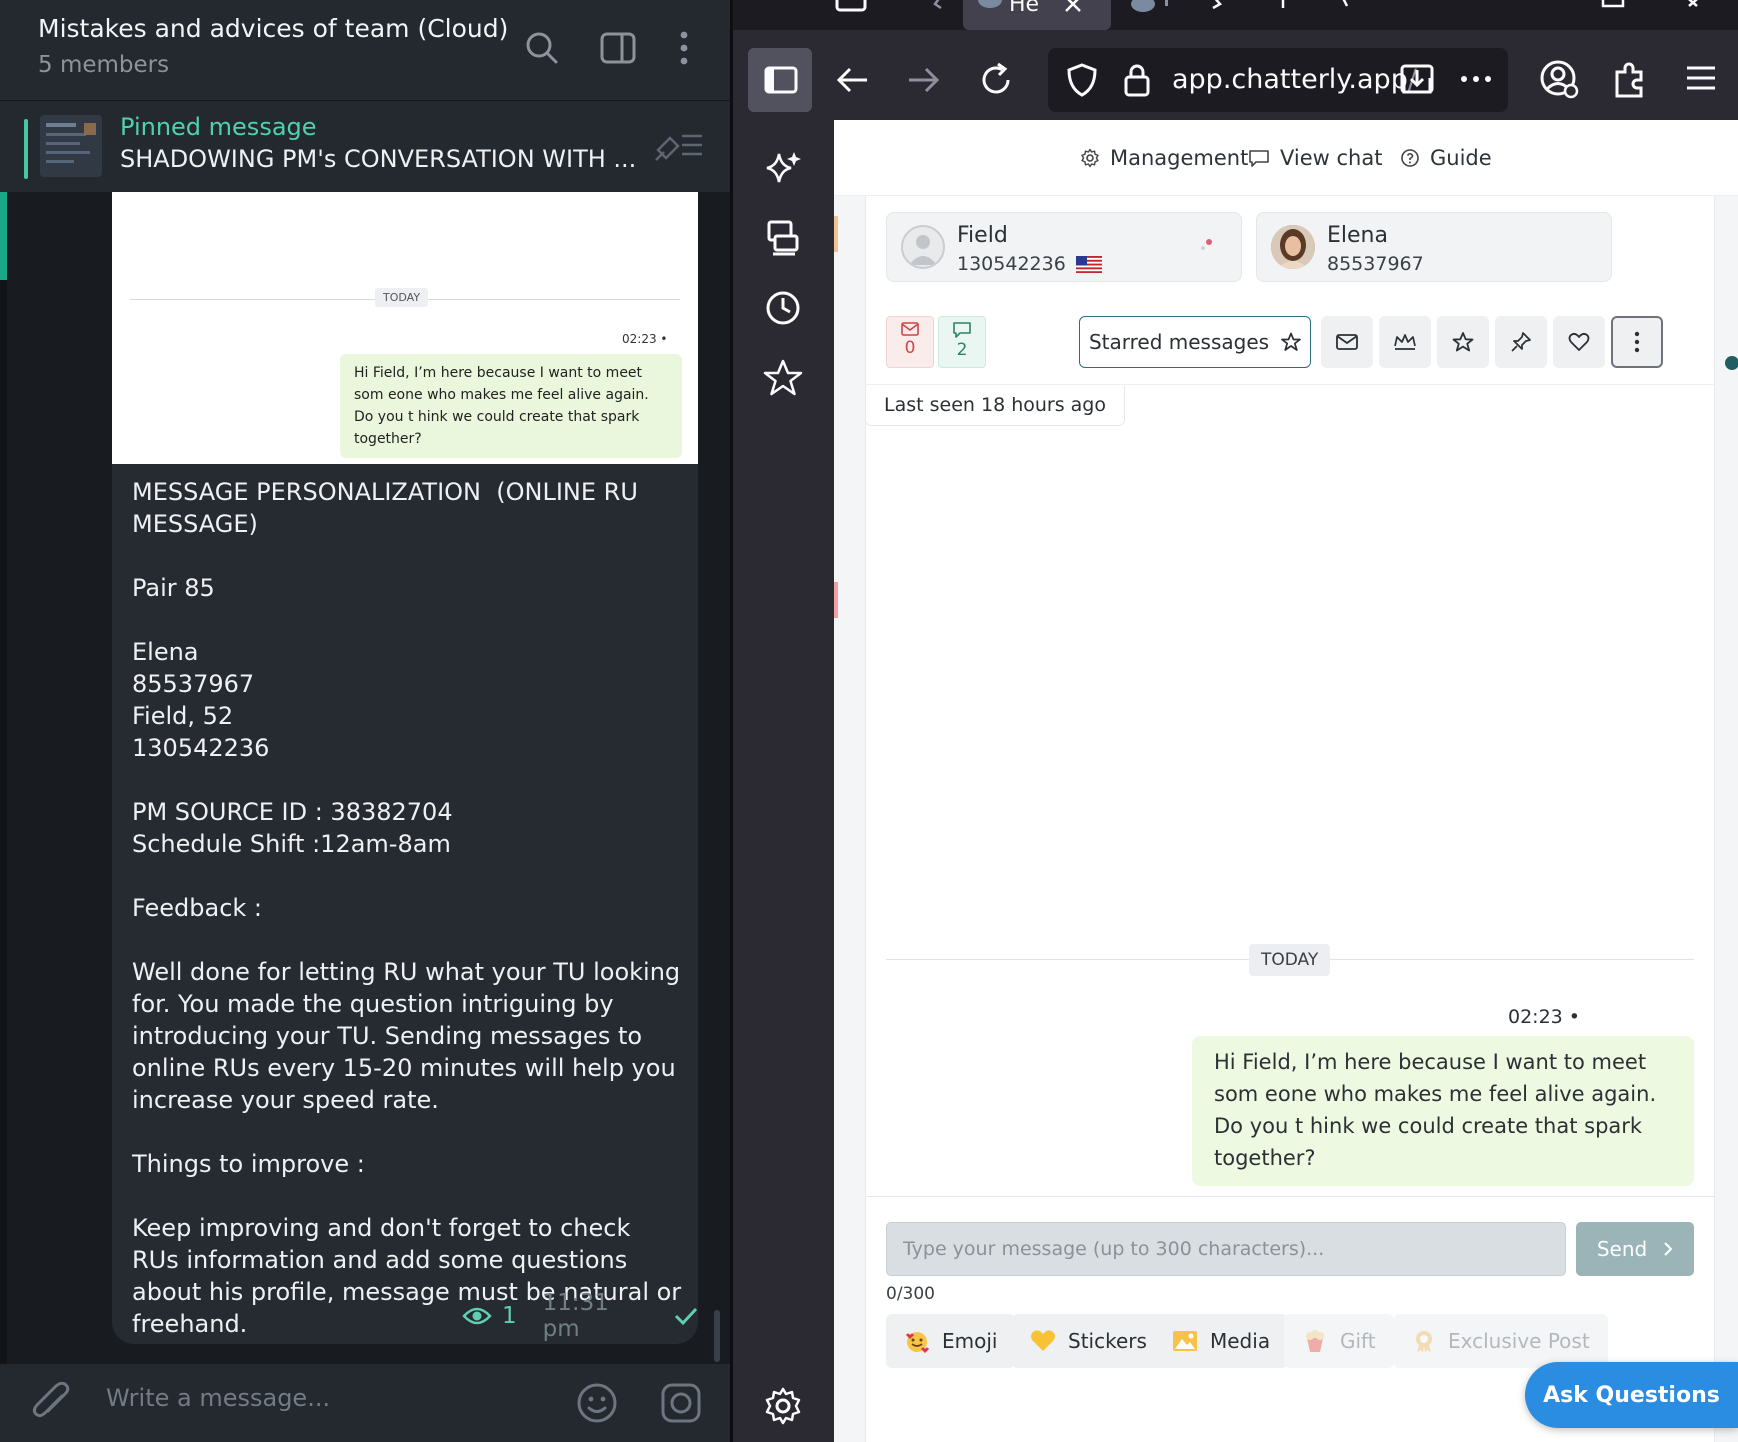  I want to click on screenshot-timestamp: 02:23 •, so click(645, 339).